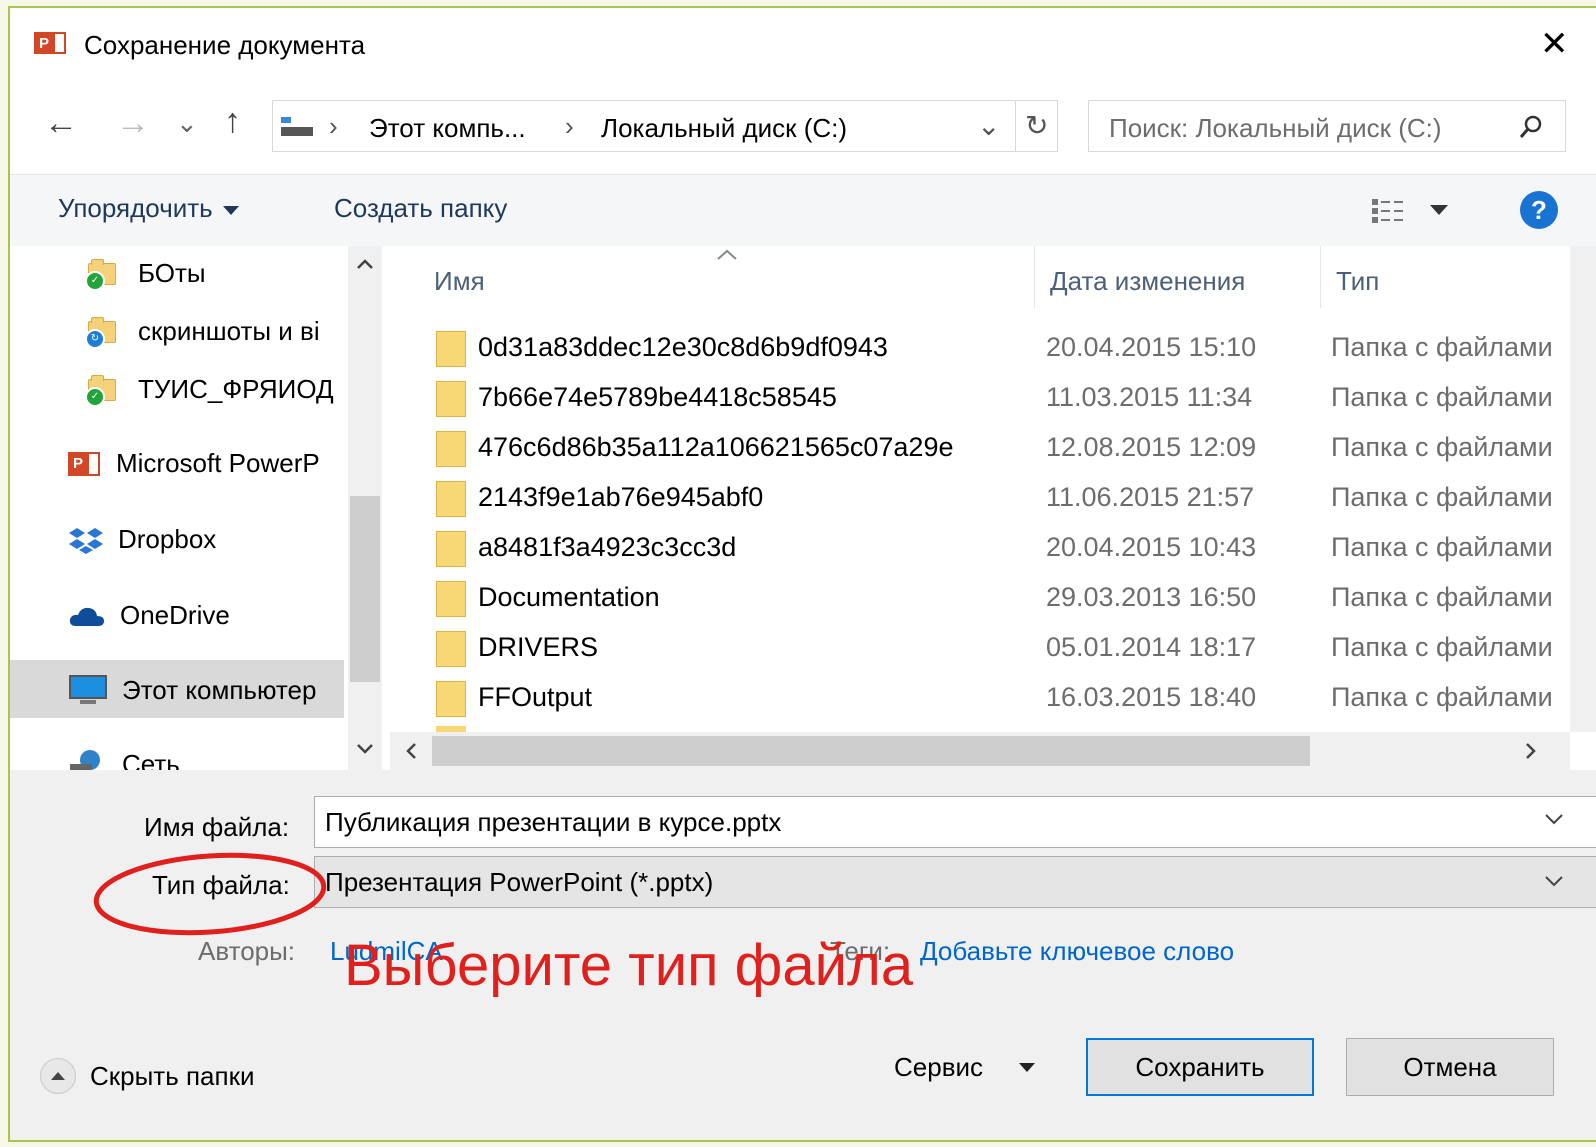  Describe the element at coordinates (1151, 647) in the screenshot. I see `file-date: 05.01.2014 18:17` at that location.